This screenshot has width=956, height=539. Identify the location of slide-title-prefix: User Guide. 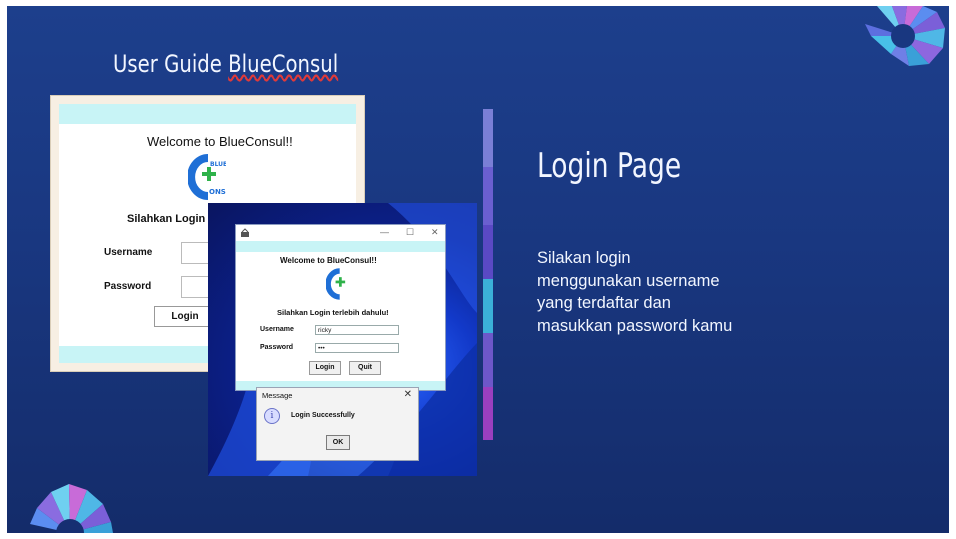
(171, 64).